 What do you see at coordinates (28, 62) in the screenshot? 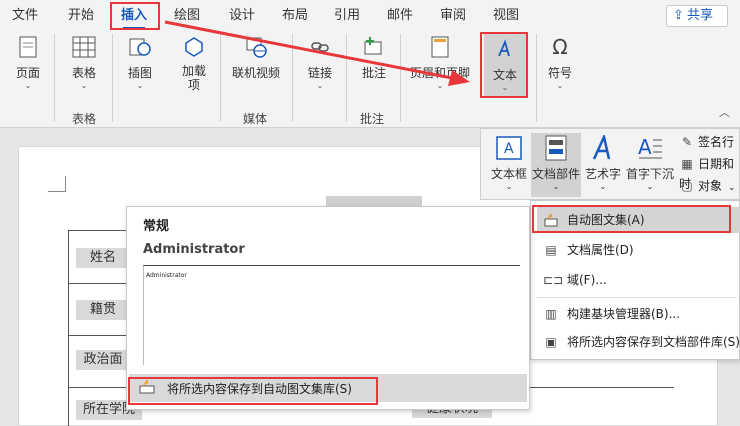
I see `page-button: 页面 ⌄` at bounding box center [28, 62].